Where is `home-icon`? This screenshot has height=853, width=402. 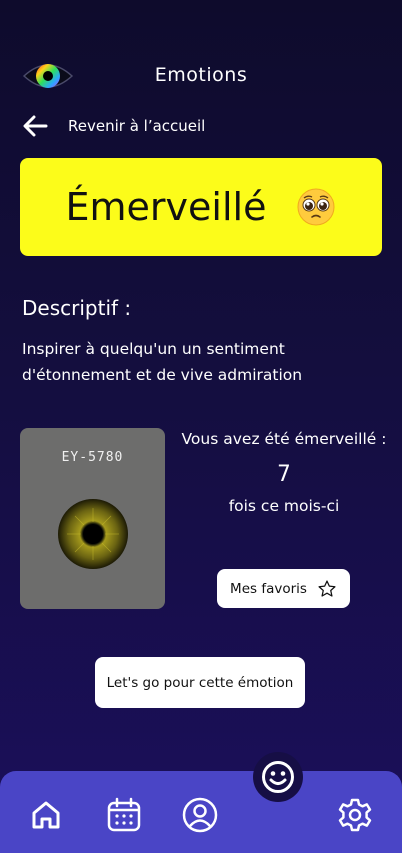 home-icon is located at coordinates (46, 815).